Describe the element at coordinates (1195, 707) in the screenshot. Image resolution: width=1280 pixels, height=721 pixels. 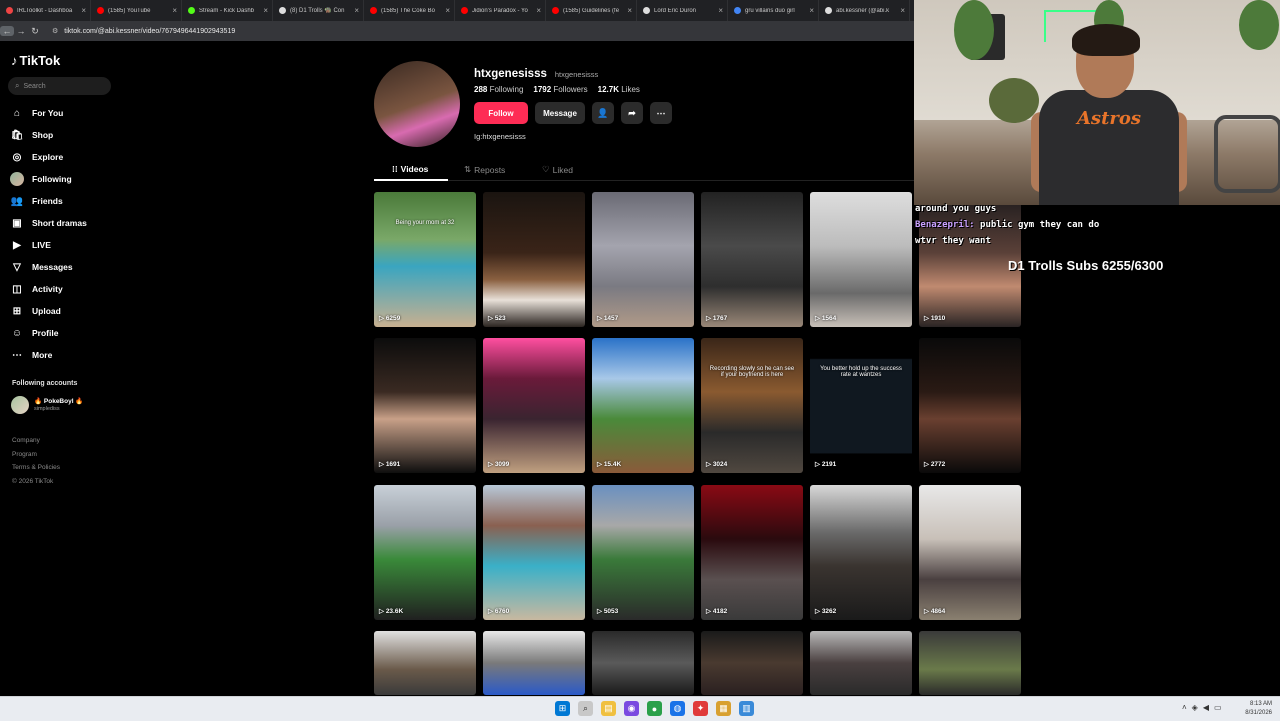
I see `network-icon: ◈` at that location.